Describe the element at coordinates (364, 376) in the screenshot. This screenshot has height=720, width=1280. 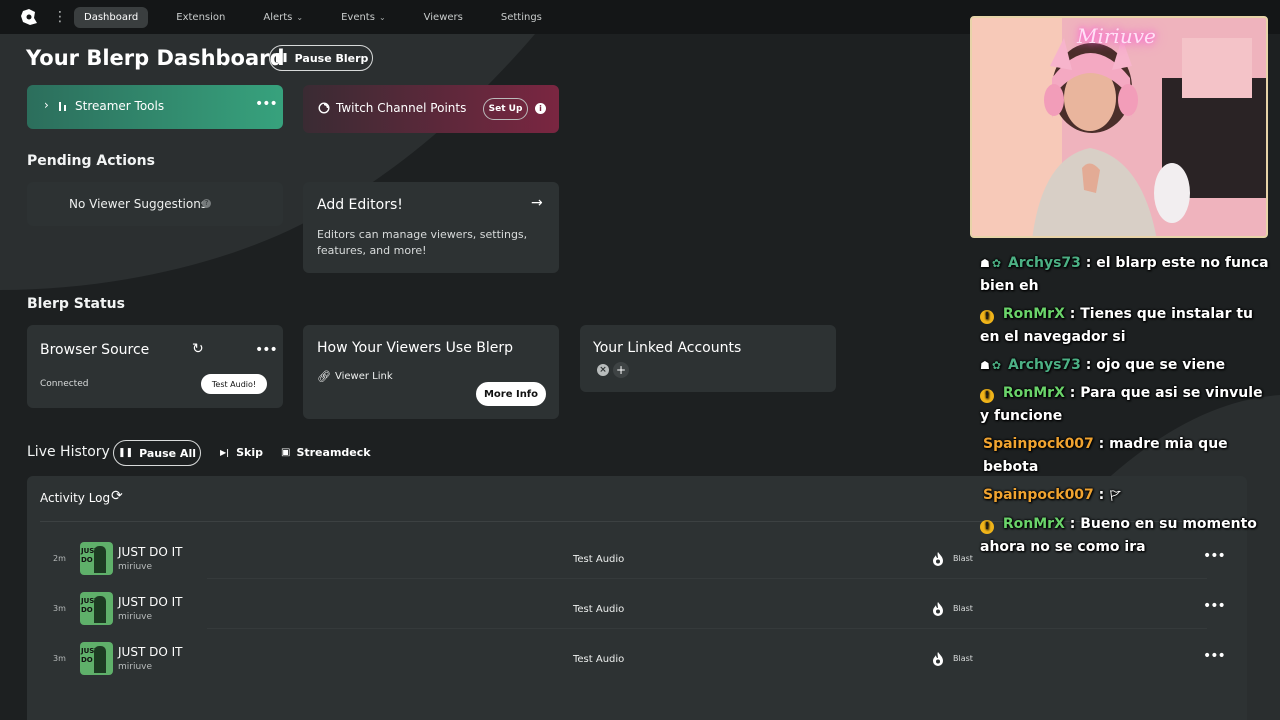
I see `viewer-link: Viewer Link` at that location.